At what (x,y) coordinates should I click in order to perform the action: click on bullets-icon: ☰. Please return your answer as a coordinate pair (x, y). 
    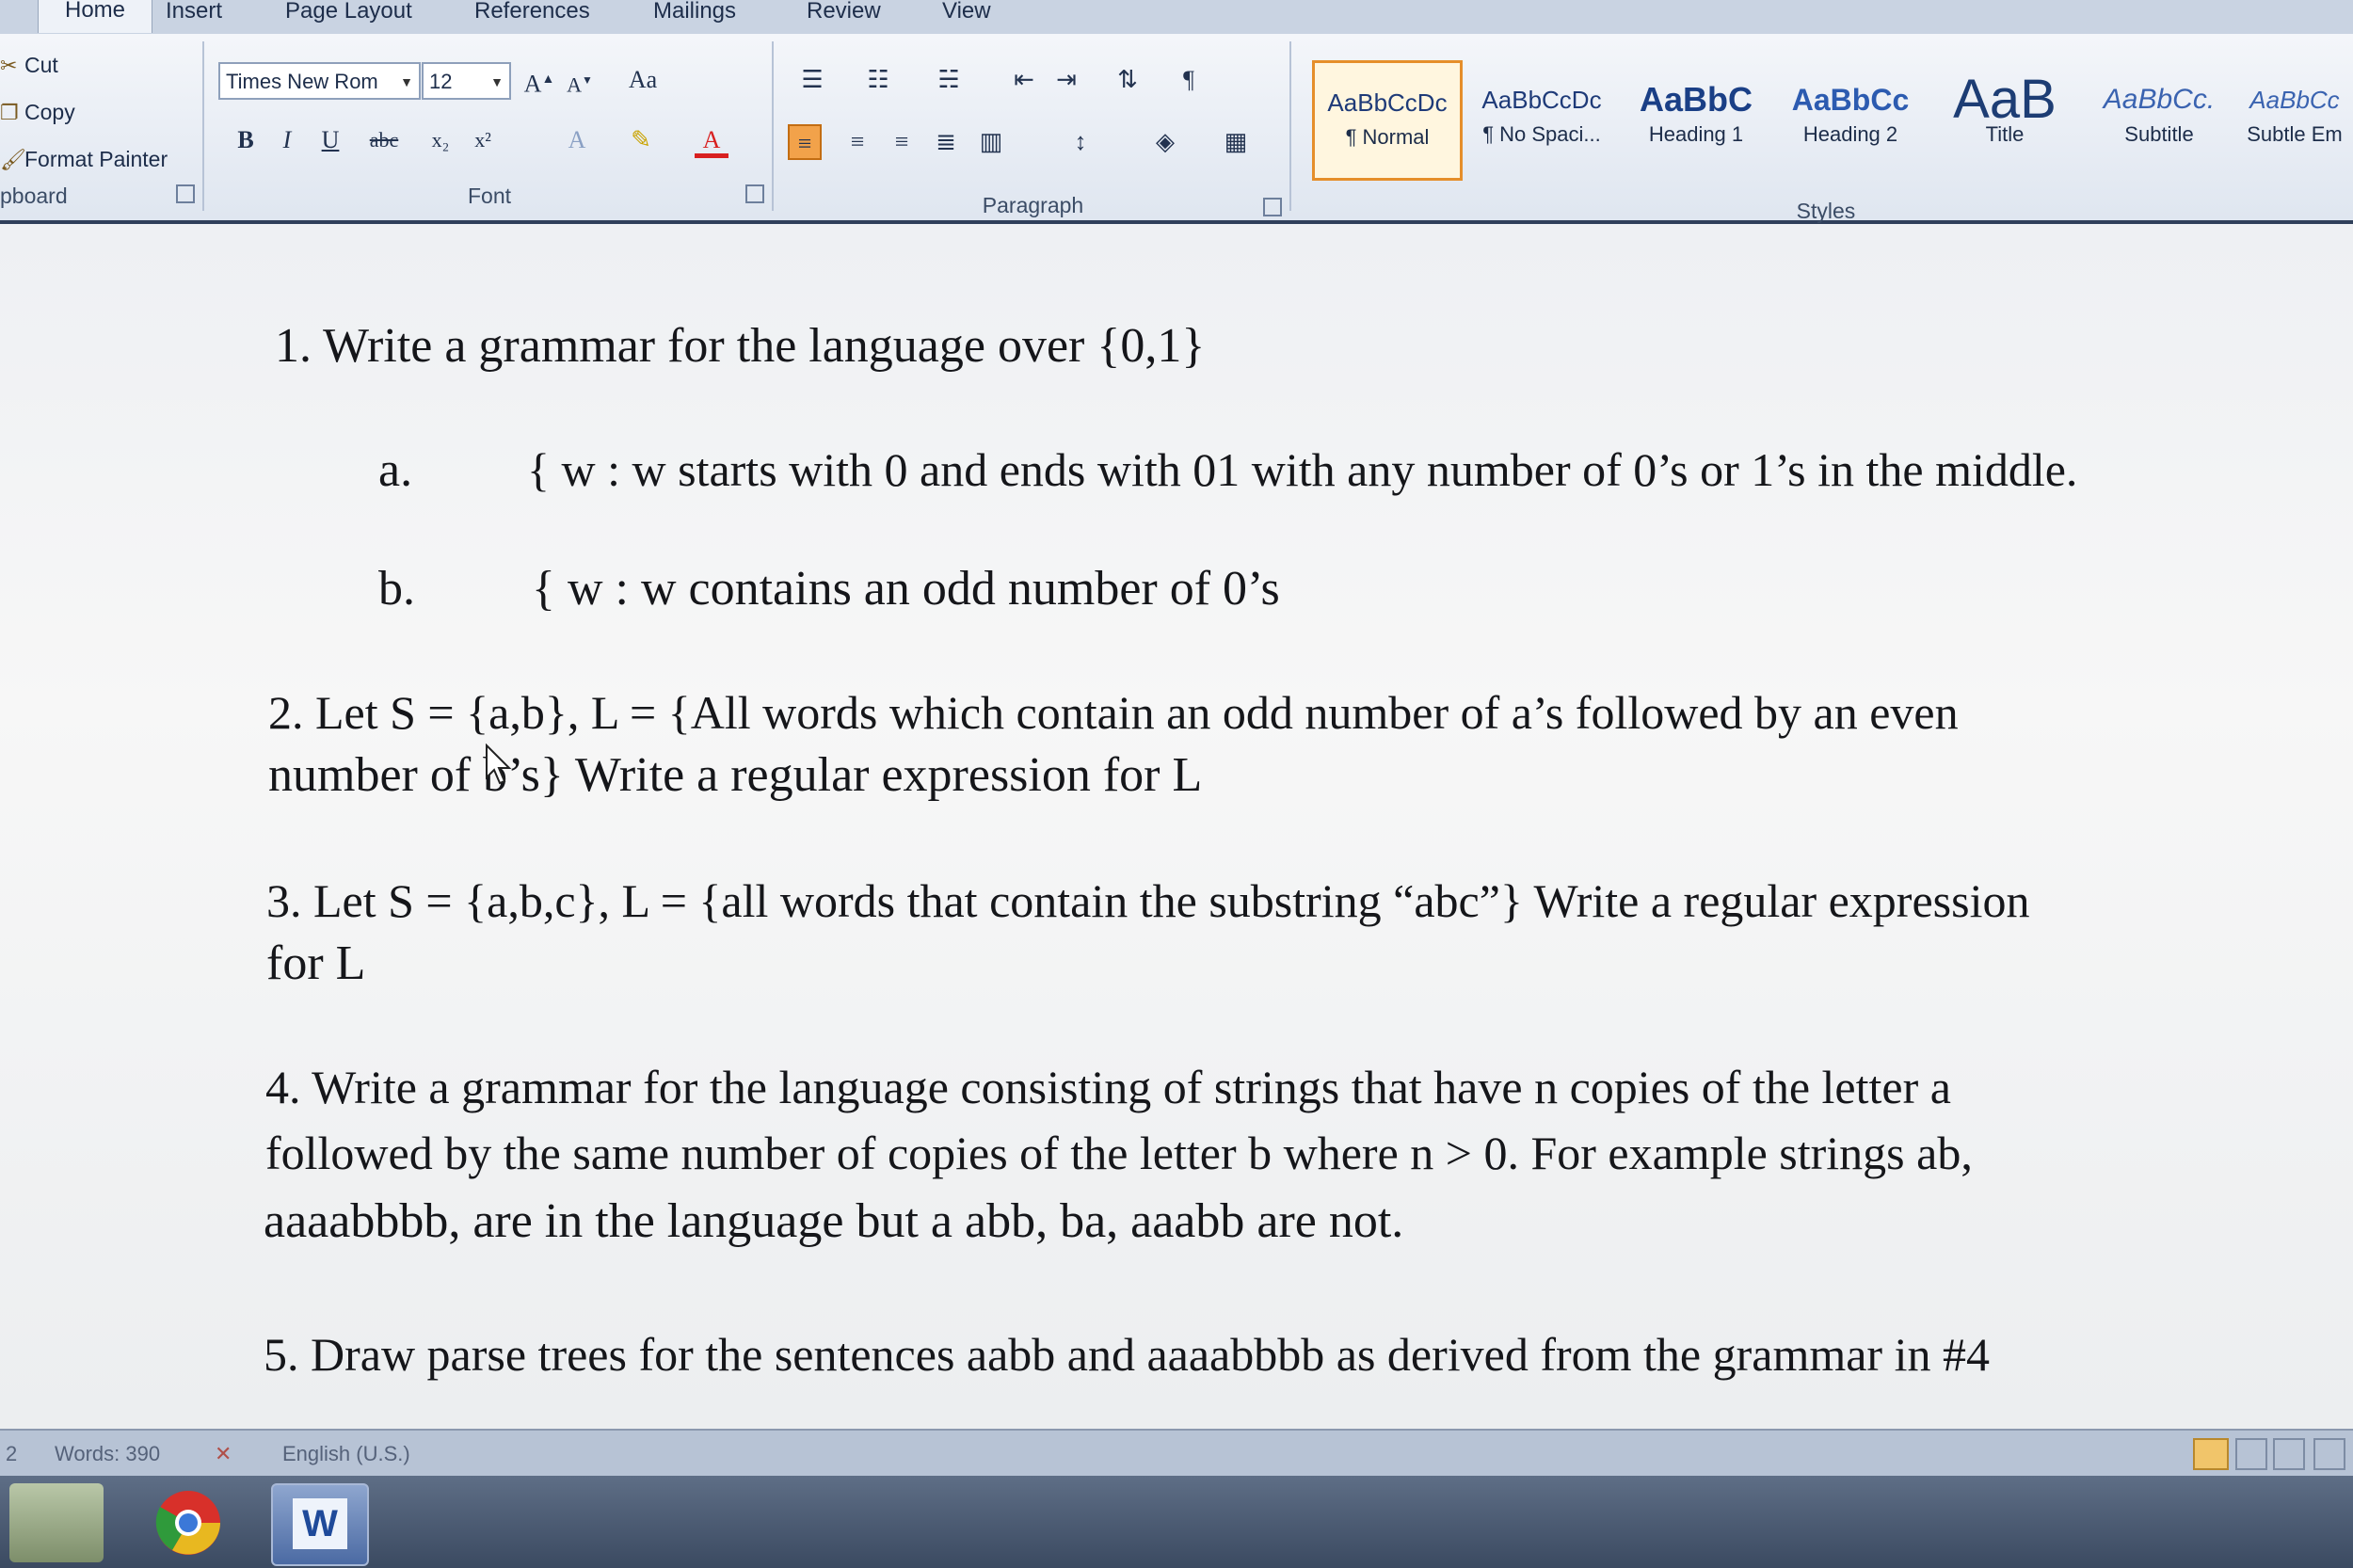
    Looking at the image, I should click on (812, 80).